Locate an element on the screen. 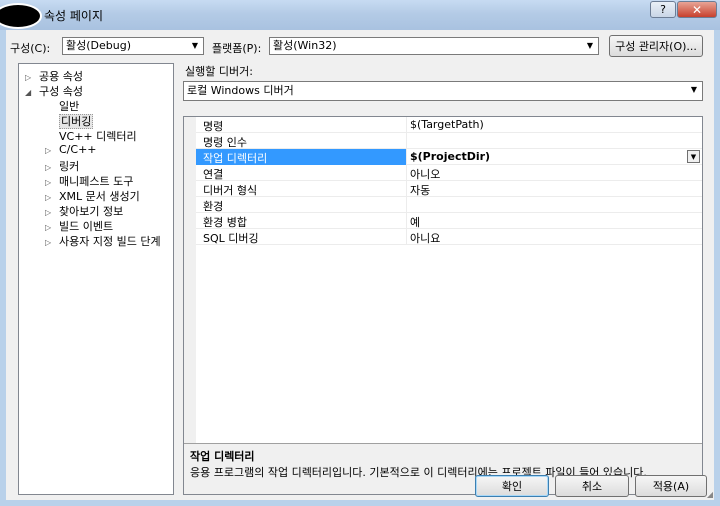  tree-item-vc-directories: VC++ 디렉터리 is located at coordinates (91, 136).